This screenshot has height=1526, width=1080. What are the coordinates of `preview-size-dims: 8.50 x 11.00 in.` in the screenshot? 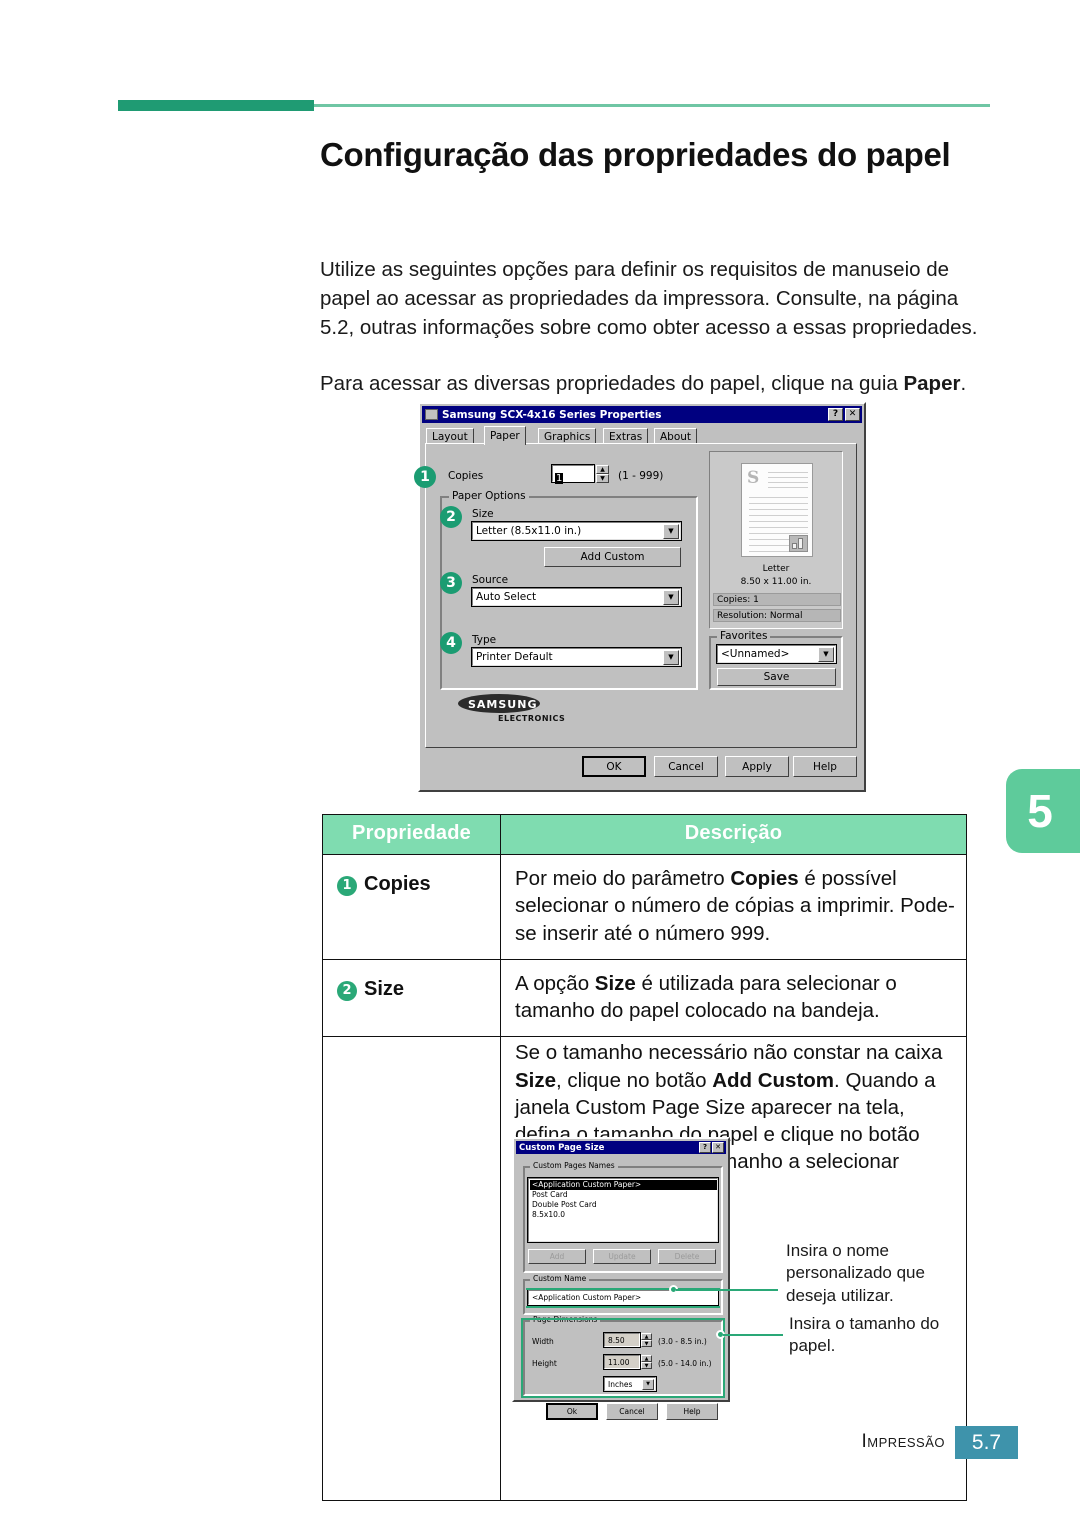 It's located at (776, 582).